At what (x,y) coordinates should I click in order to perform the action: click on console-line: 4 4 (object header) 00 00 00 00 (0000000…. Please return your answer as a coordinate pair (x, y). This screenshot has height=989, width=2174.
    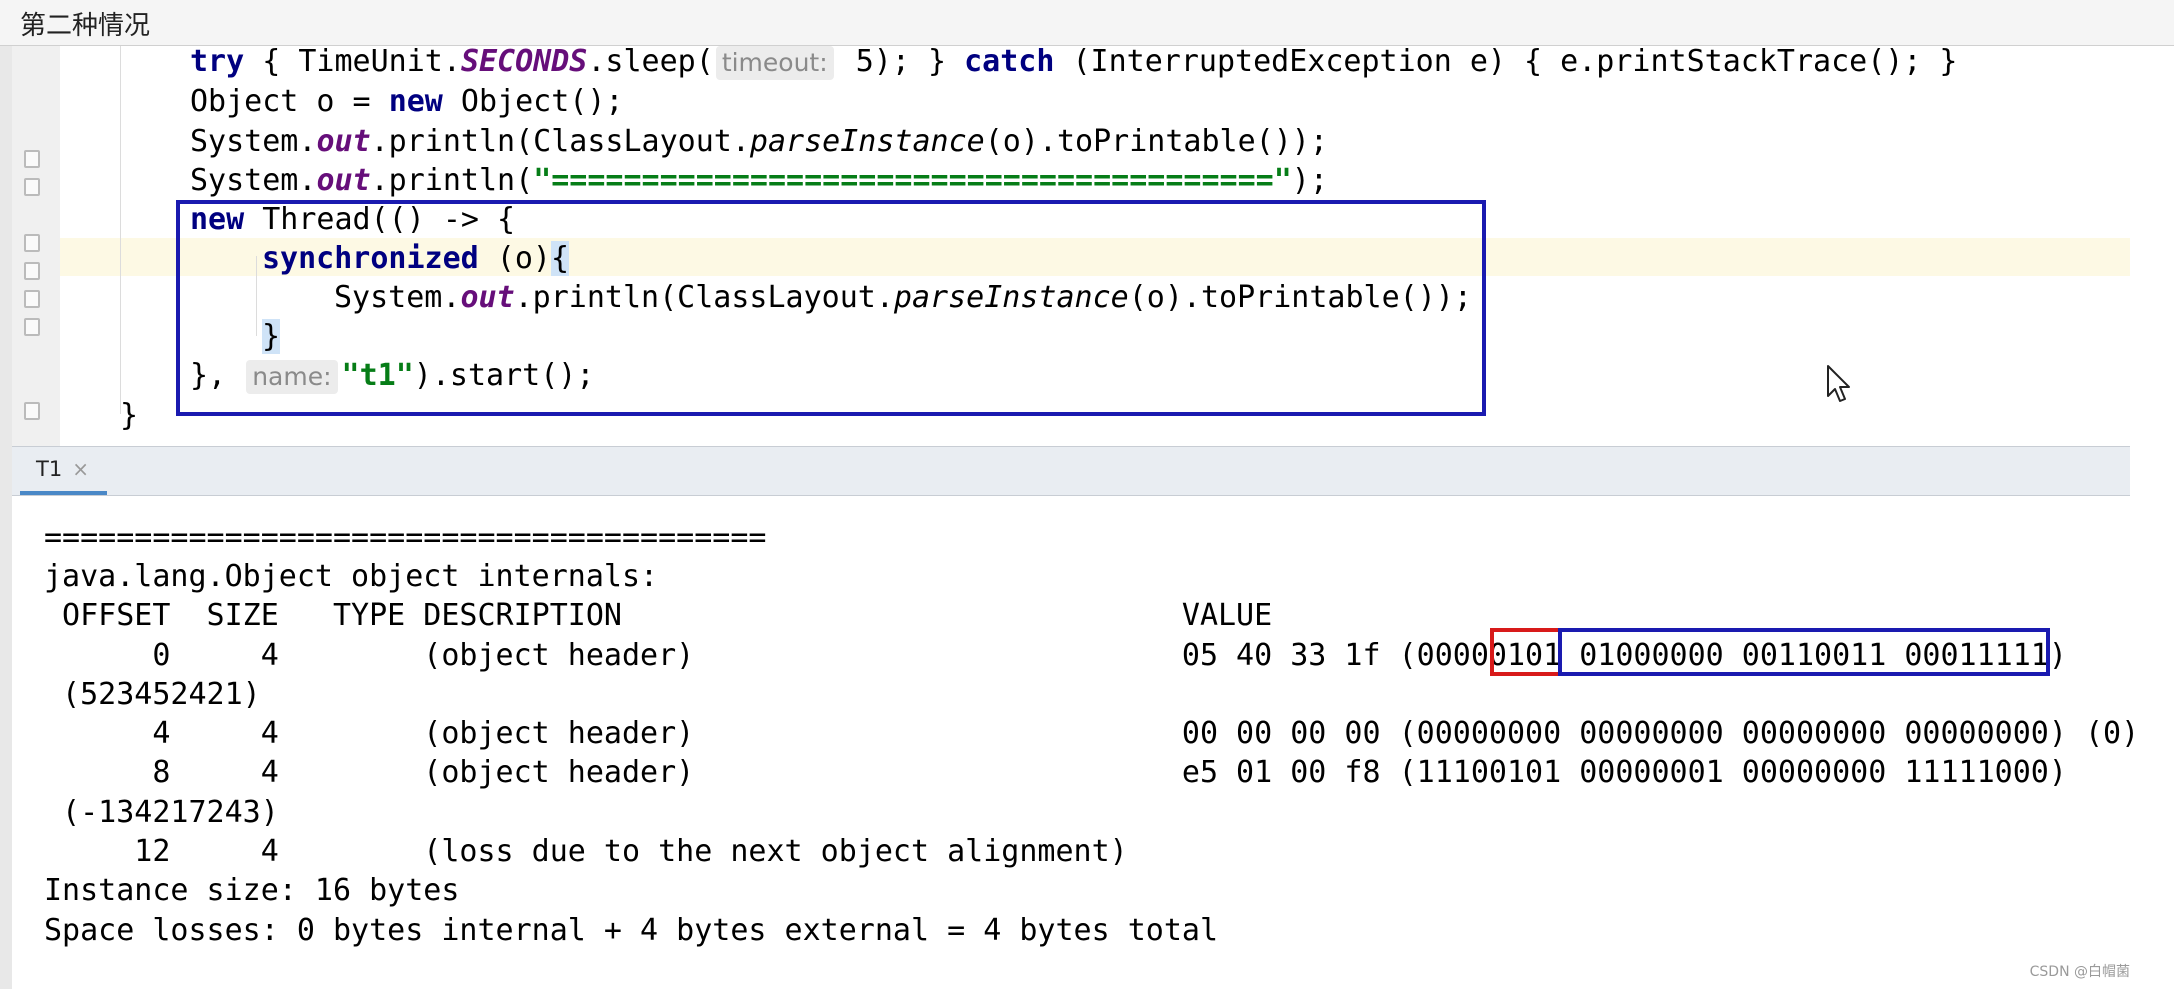
    Looking at the image, I should click on (1092, 733).